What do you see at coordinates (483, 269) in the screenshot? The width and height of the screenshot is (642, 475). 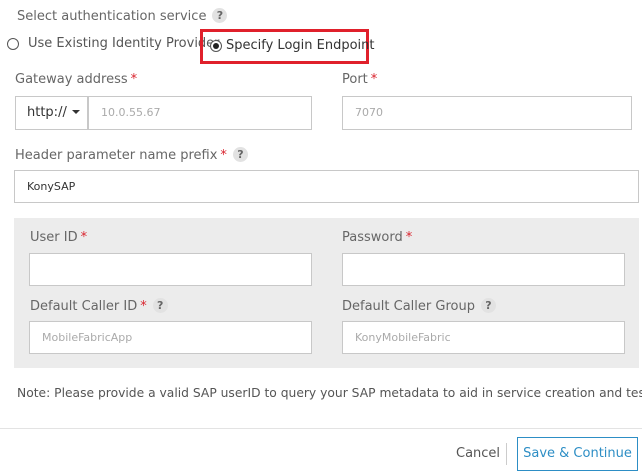 I see `password-input` at bounding box center [483, 269].